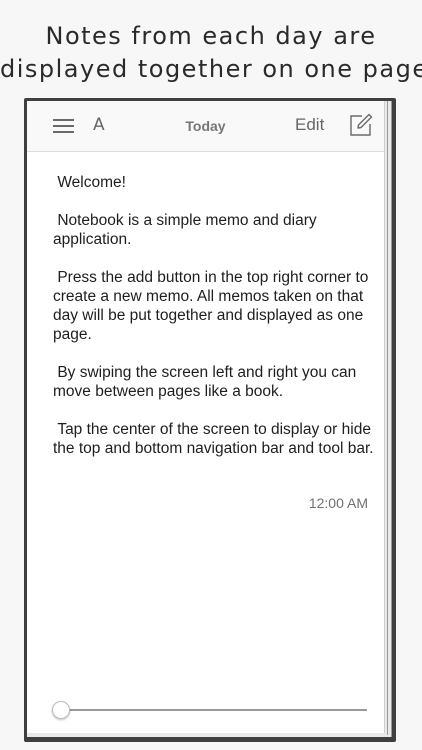 The height and width of the screenshot is (750, 422). I want to click on page-title: Today, so click(205, 126).